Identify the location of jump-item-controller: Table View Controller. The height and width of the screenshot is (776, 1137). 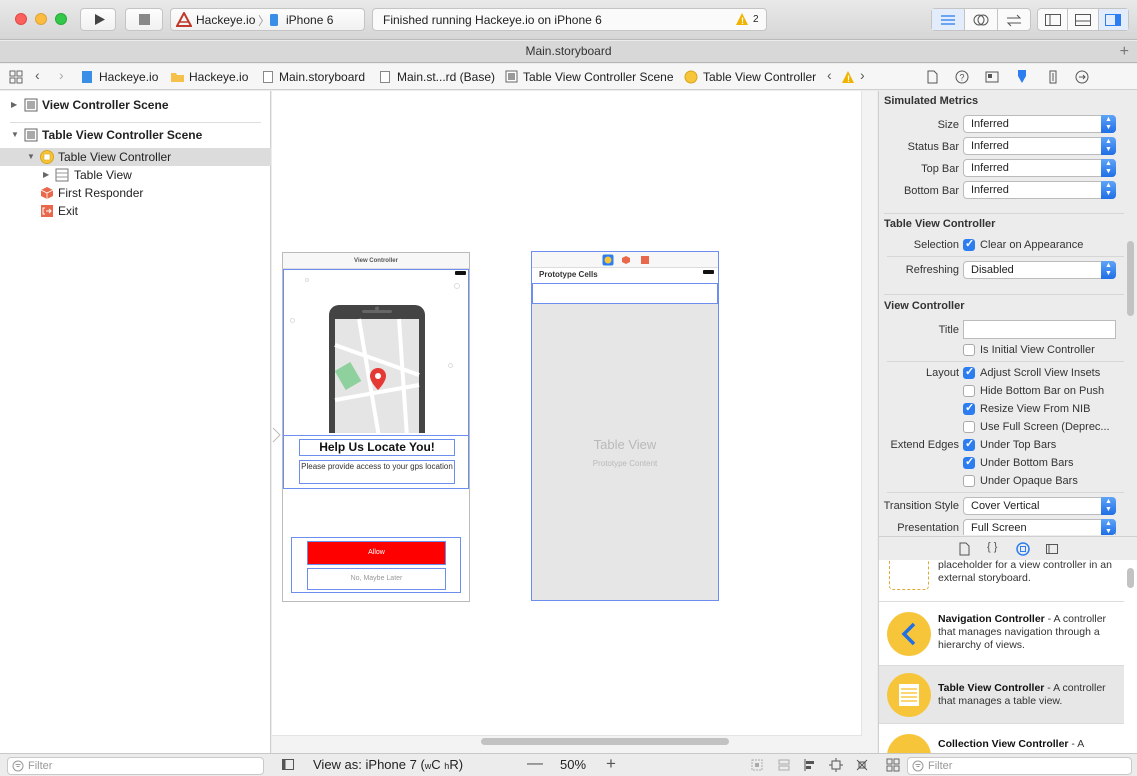
(759, 77).